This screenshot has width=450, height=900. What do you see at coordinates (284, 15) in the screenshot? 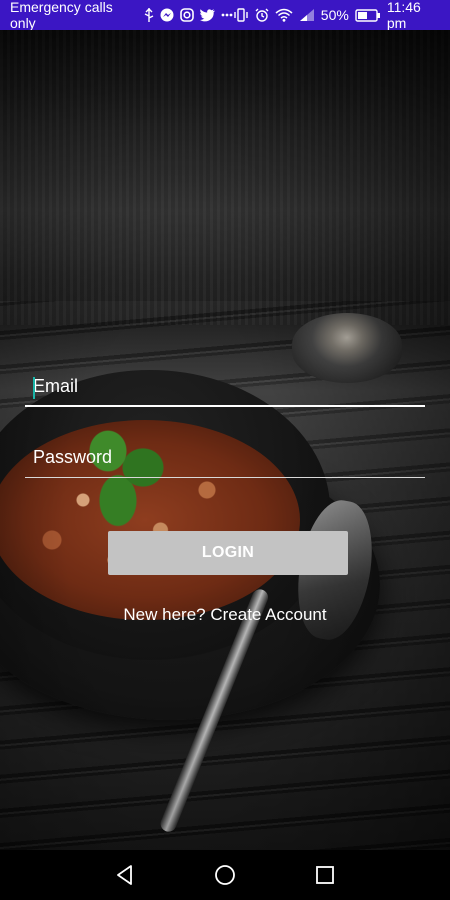
I see `wifi-icon` at bounding box center [284, 15].